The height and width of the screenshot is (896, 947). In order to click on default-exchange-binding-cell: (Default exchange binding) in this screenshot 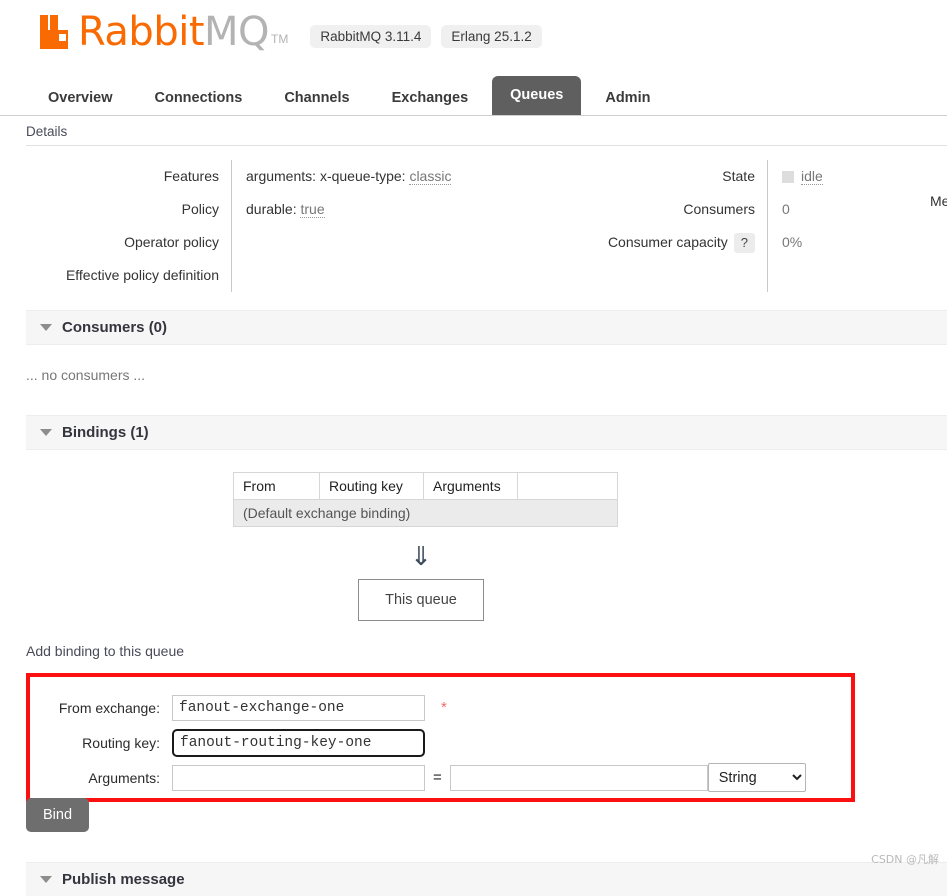, I will do `click(425, 513)`.